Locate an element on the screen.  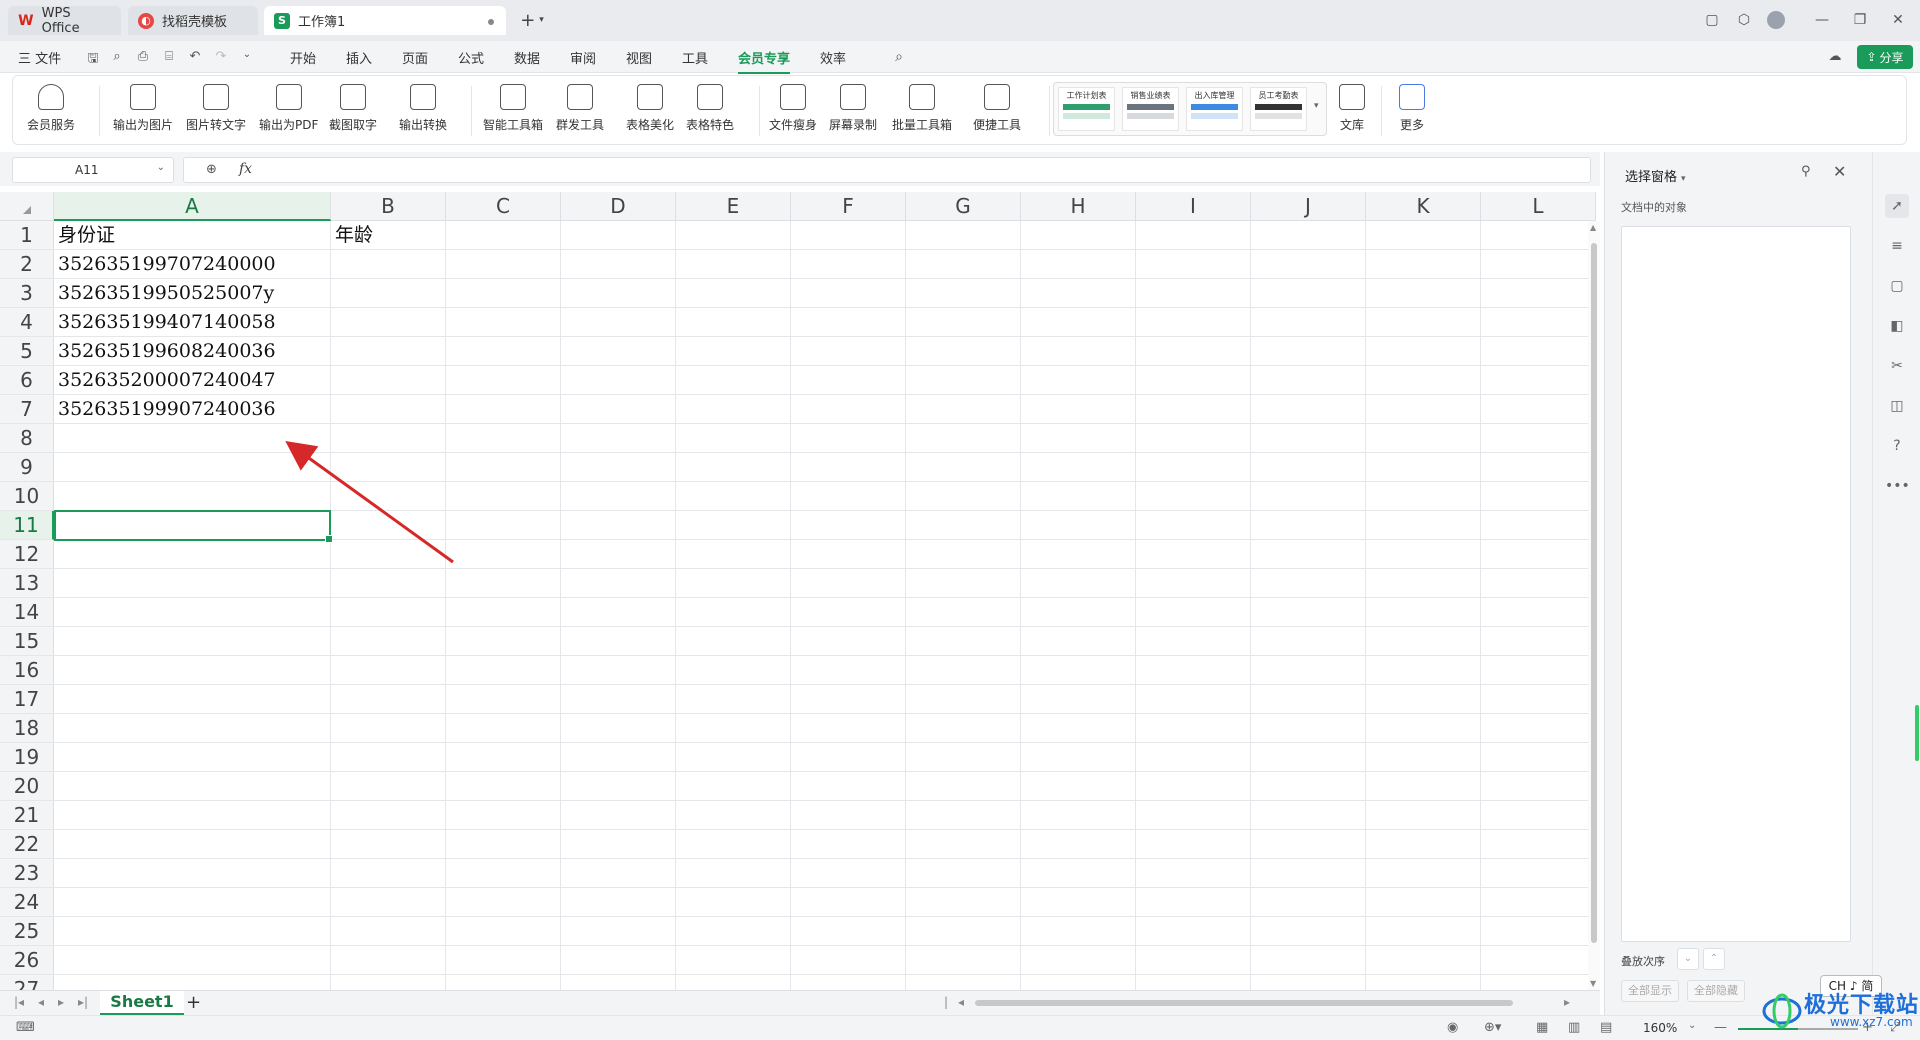
minimize-icon: — is located at coordinates (1822, 20).